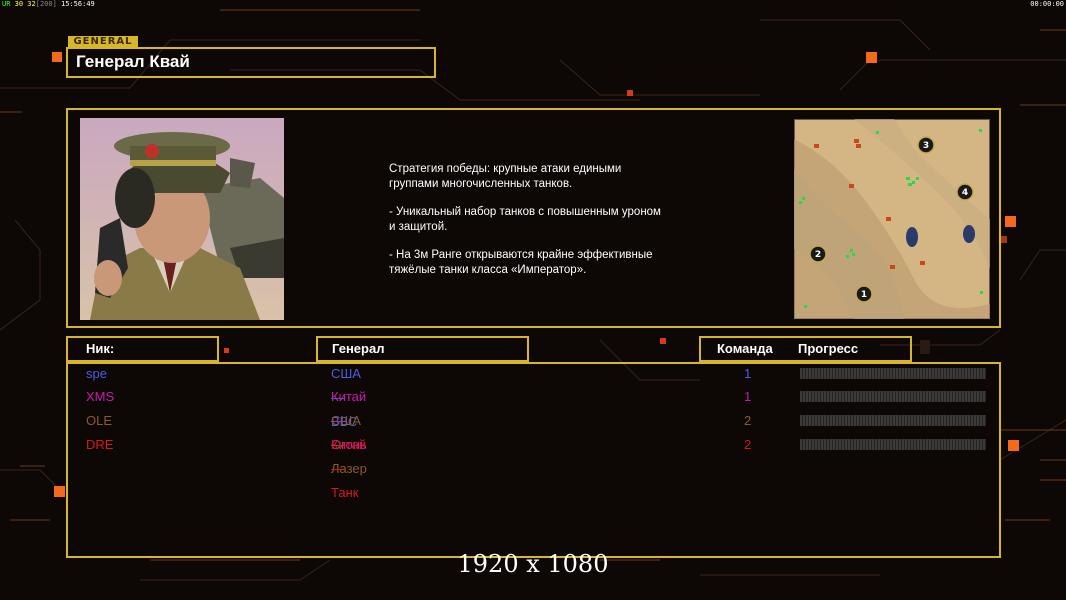  I want to click on player-general: Китай — Танк, so click(349, 468).